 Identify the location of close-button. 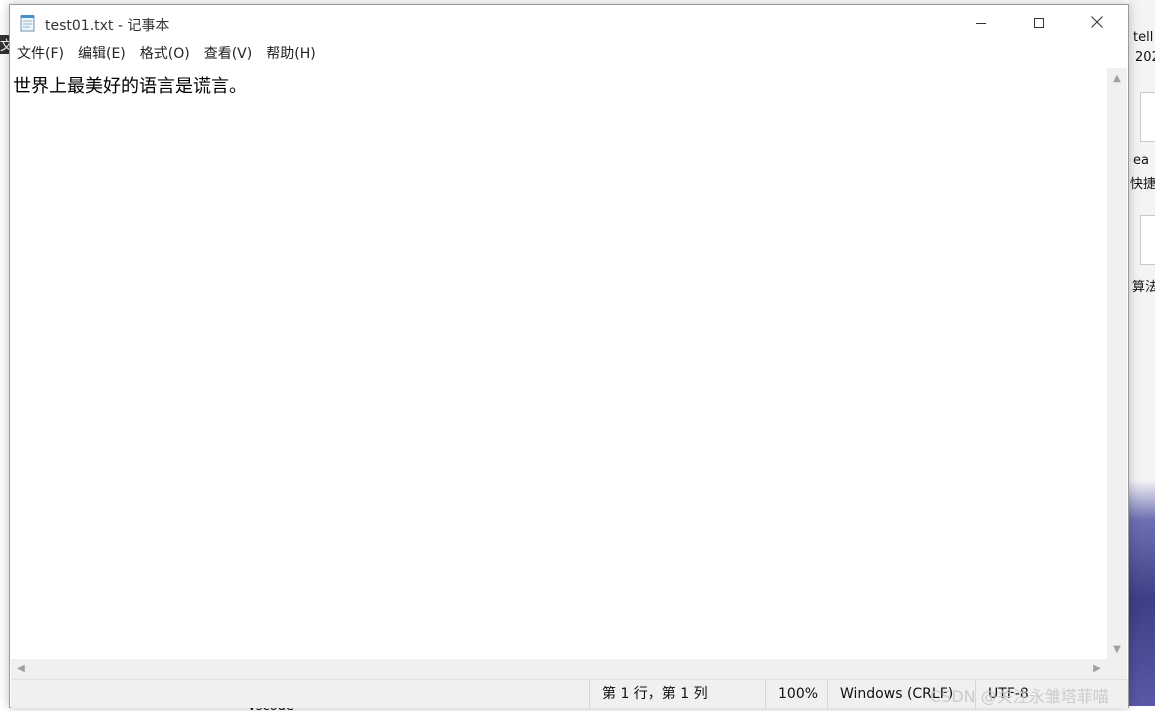
(1097, 23).